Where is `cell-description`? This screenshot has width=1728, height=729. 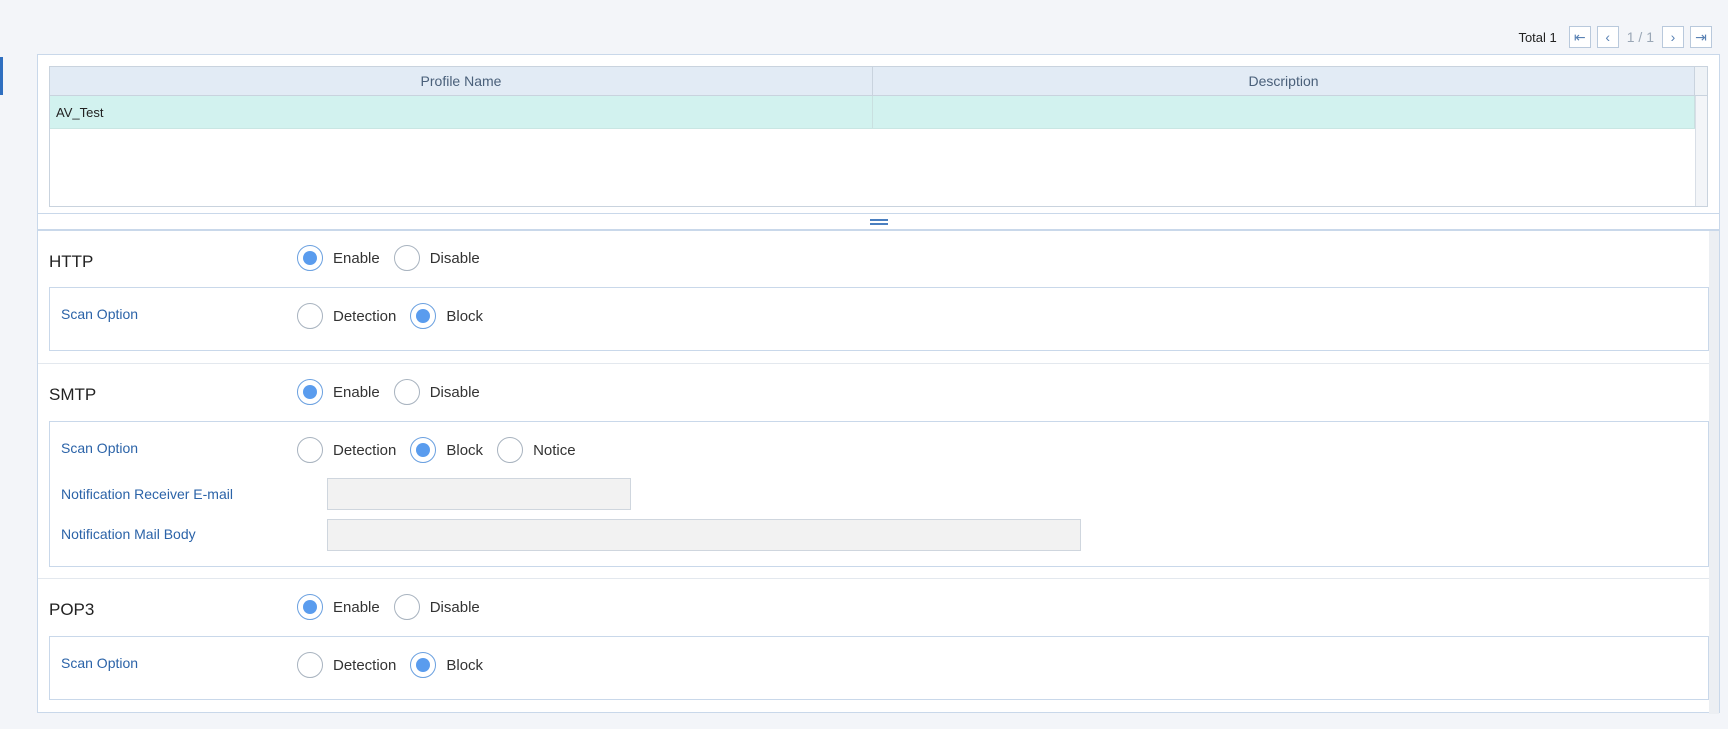 cell-description is located at coordinates (1284, 112).